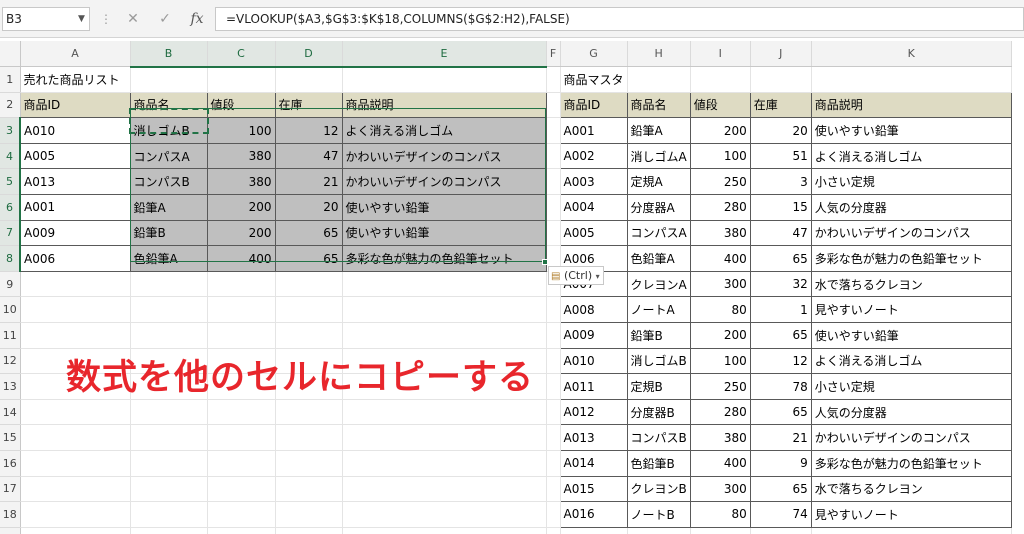 The height and width of the screenshot is (534, 1024). Describe the element at coordinates (658, 284) in the screenshot. I see `master-cell: クレヨンA` at that location.